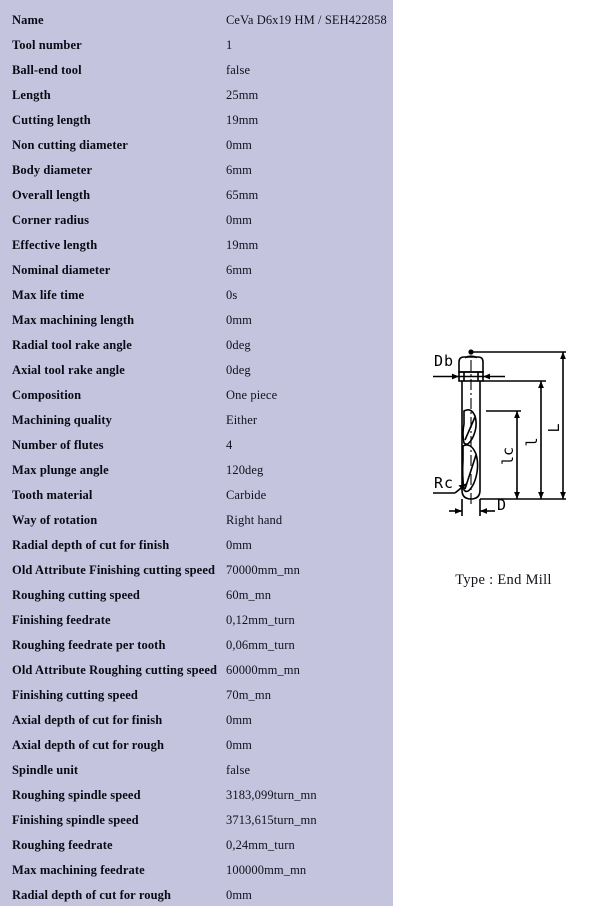  Describe the element at coordinates (47, 395) in the screenshot. I see `property-label: Composition` at that location.